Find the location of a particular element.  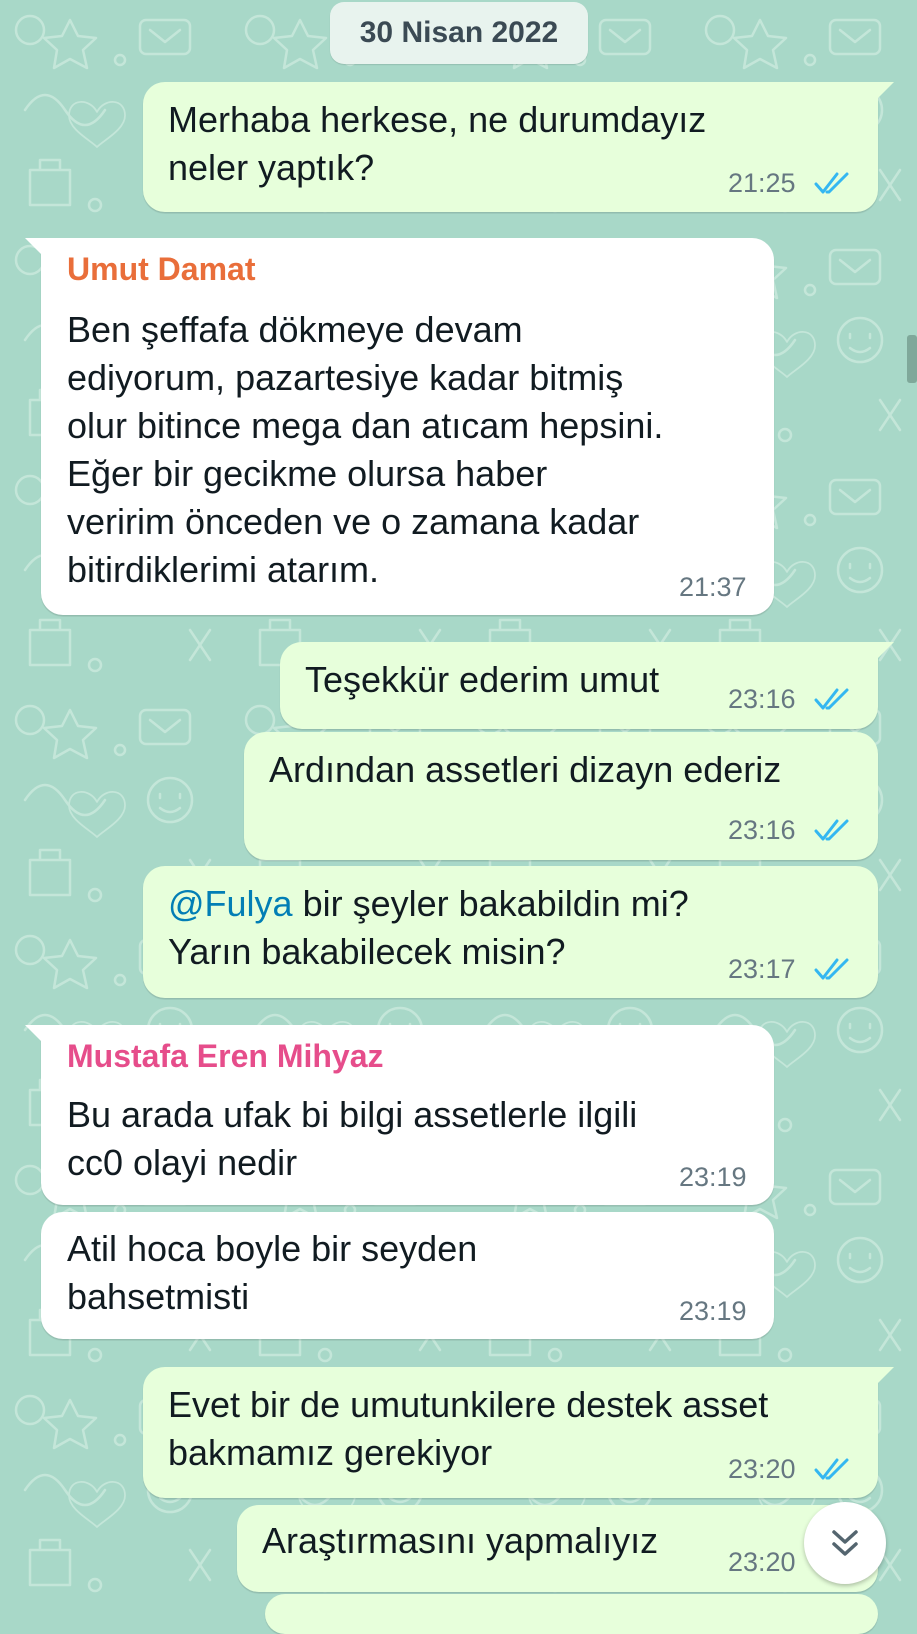

message-text: veririm önceden ve o zamana kadar is located at coordinates (353, 521).